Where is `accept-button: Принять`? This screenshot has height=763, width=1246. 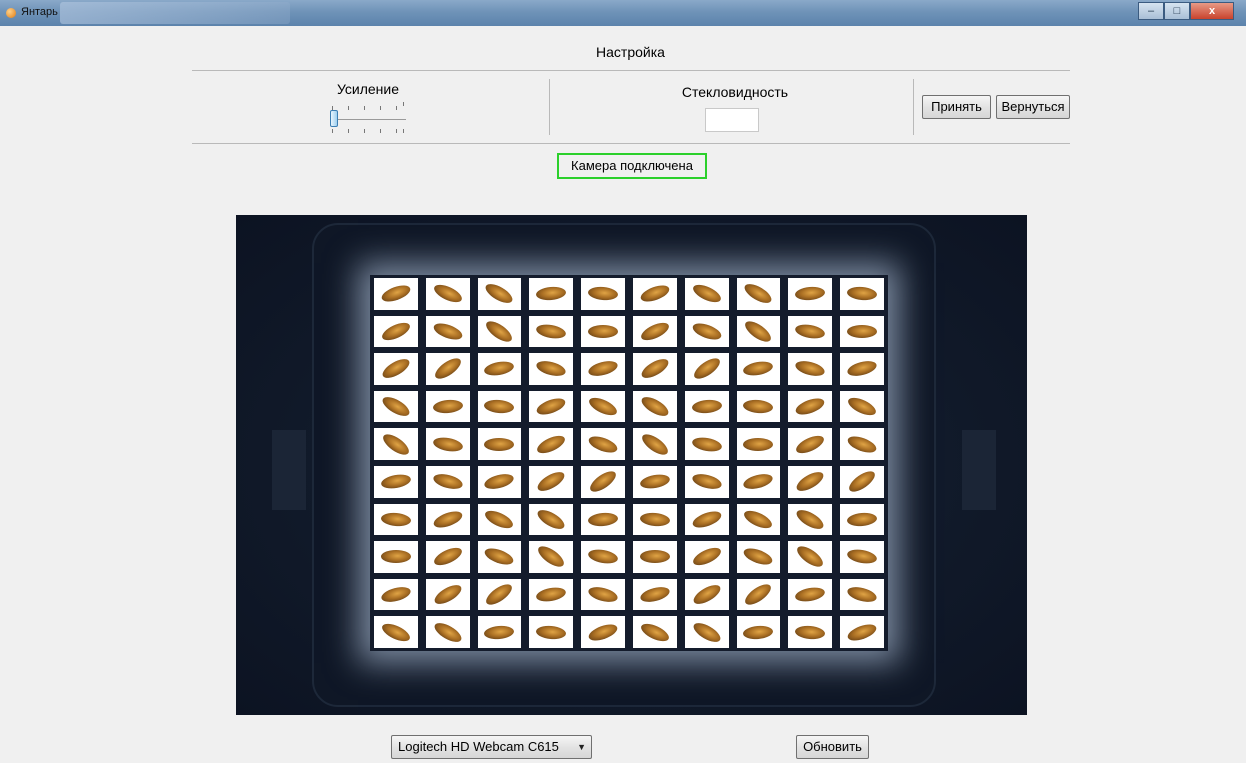
accept-button: Принять is located at coordinates (956, 107).